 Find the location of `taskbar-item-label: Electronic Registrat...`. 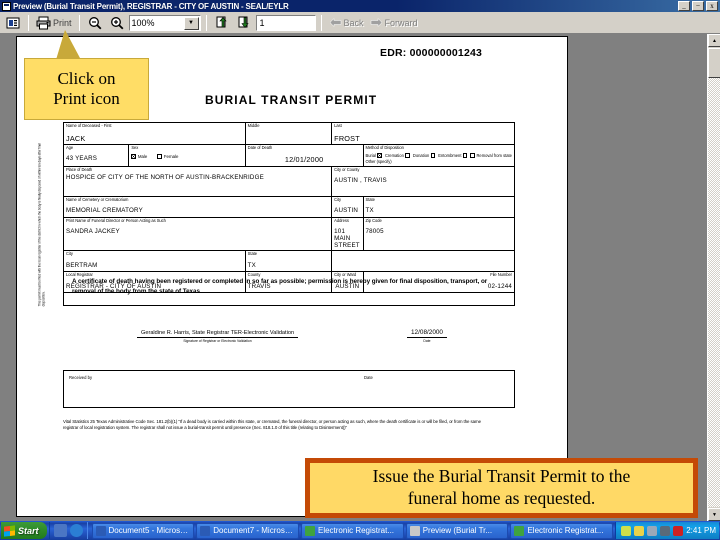

taskbar-item-label: Electronic Registrat... is located at coordinates (356, 530).